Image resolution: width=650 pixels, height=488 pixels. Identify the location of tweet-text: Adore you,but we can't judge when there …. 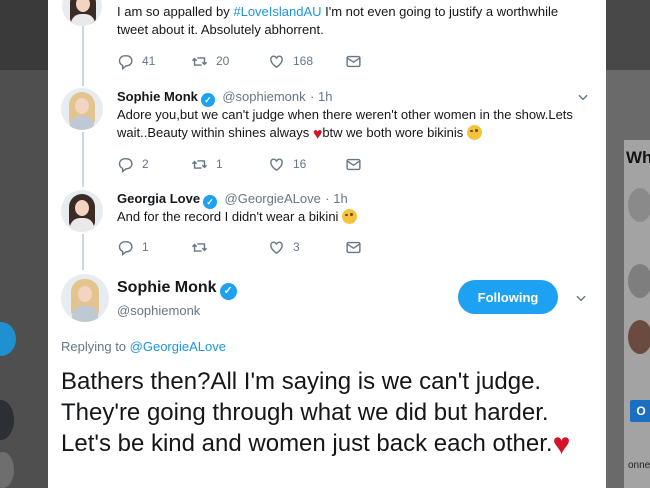
(345, 125).